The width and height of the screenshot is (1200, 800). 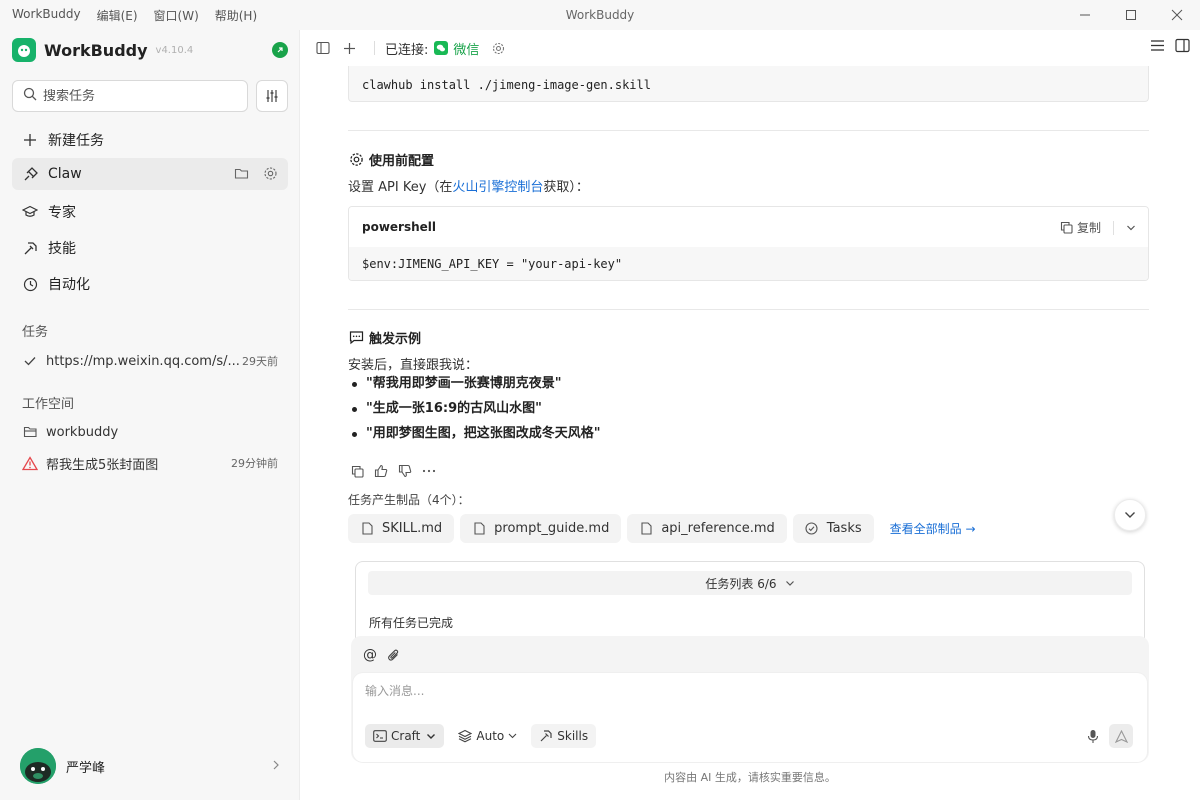 I want to click on connection-status-icon, so click(x=280, y=50).